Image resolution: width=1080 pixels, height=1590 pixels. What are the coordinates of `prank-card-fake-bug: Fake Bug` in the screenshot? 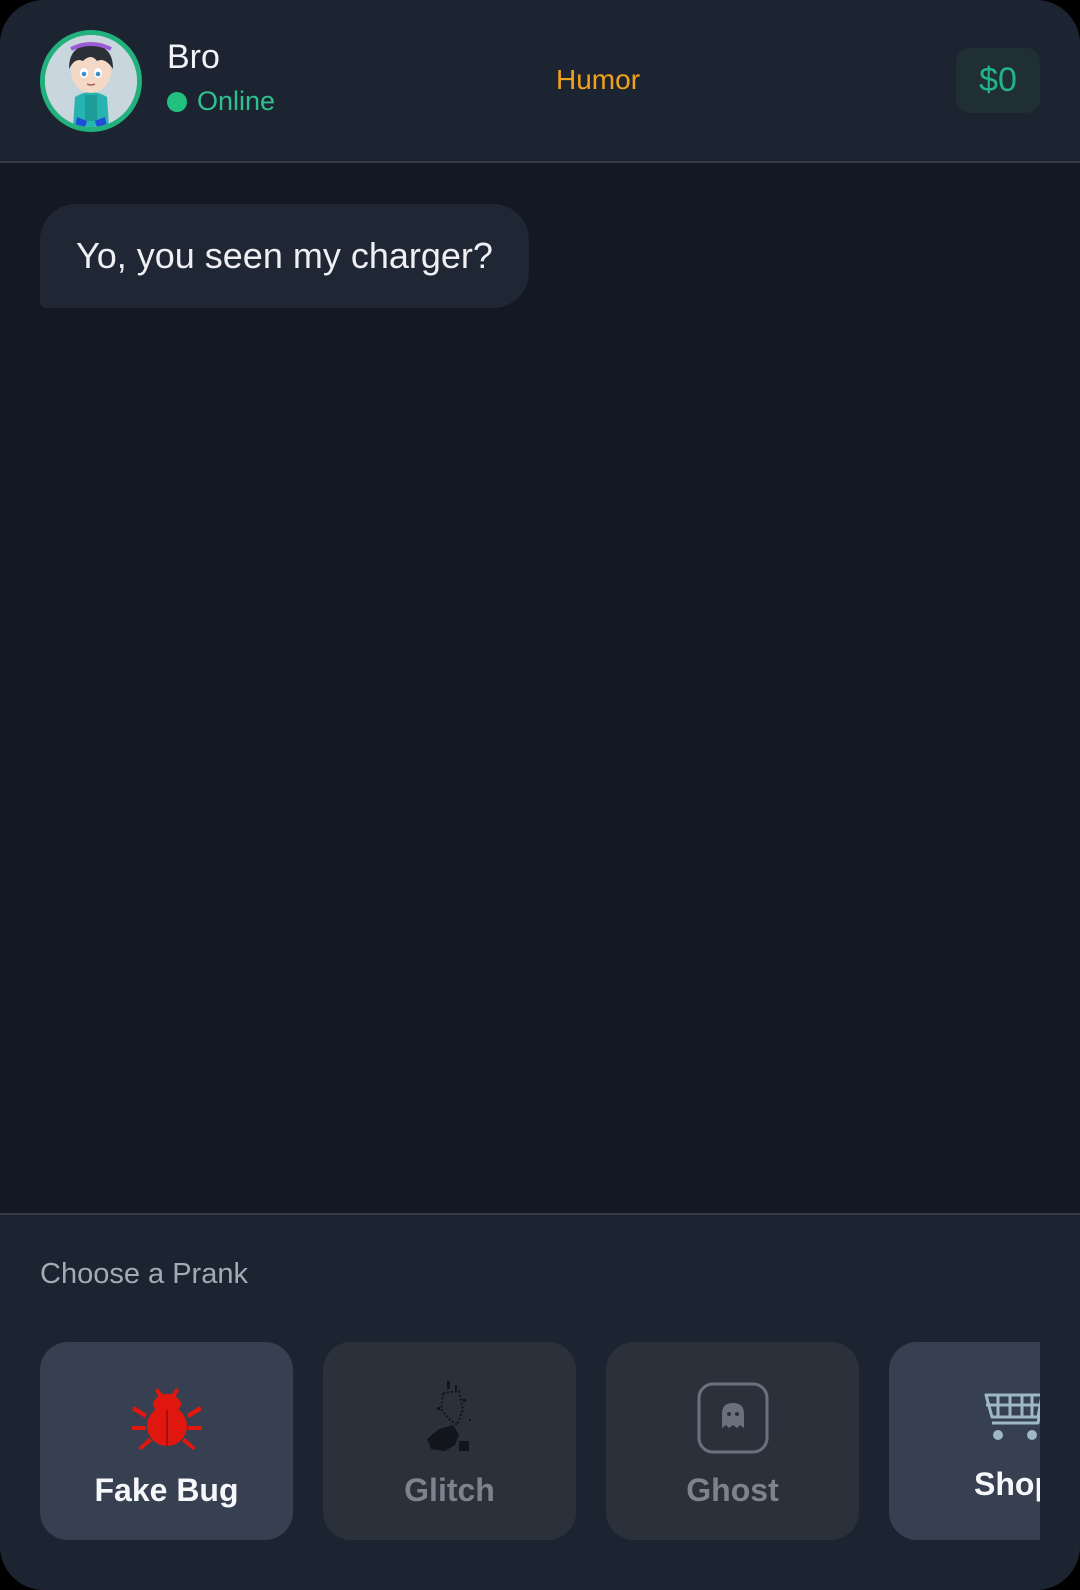 It's located at (166, 1441).